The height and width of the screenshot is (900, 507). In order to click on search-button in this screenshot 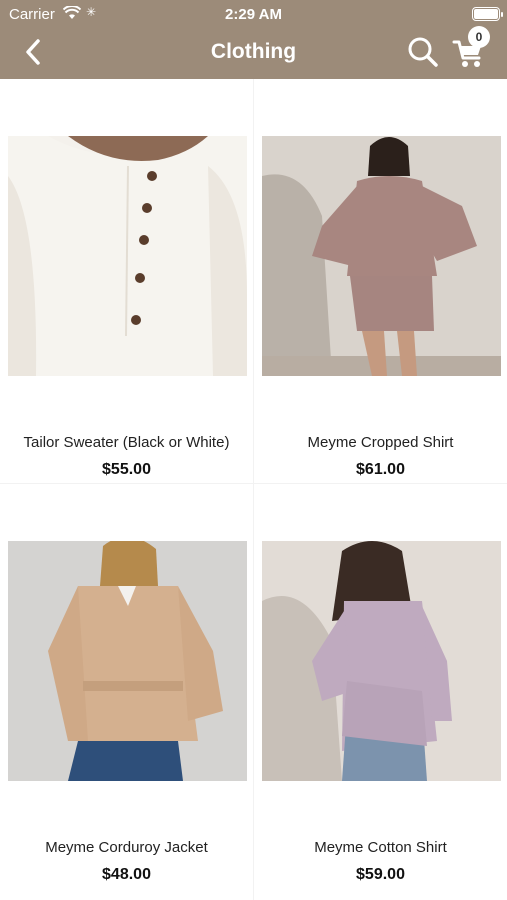, I will do `click(423, 52)`.